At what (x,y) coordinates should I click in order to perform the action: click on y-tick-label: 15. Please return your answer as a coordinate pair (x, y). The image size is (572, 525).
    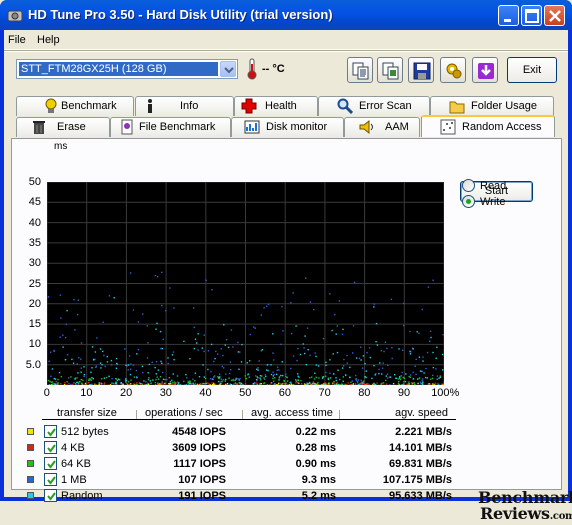
    Looking at the image, I should click on (31, 324).